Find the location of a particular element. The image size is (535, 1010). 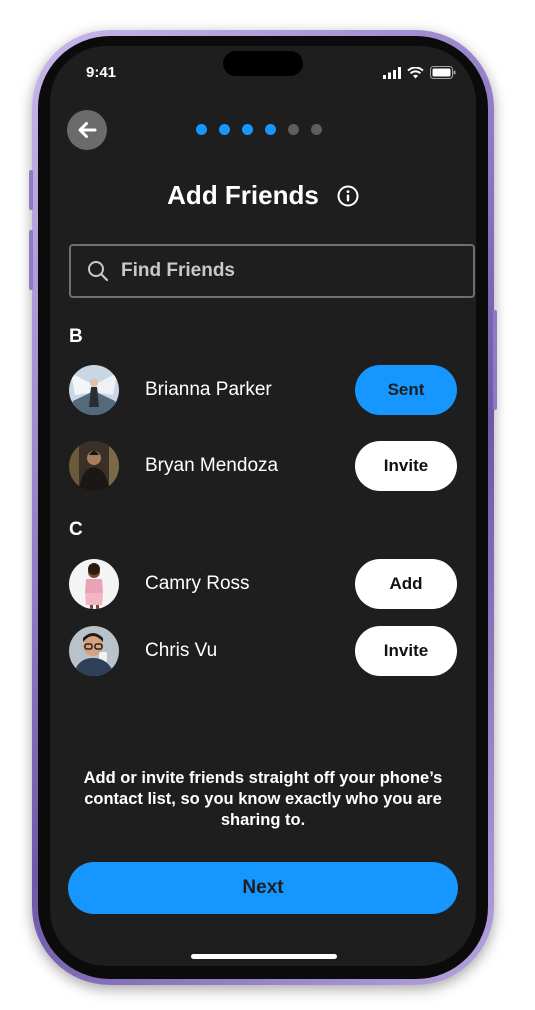

status-icons is located at coordinates (419, 72).